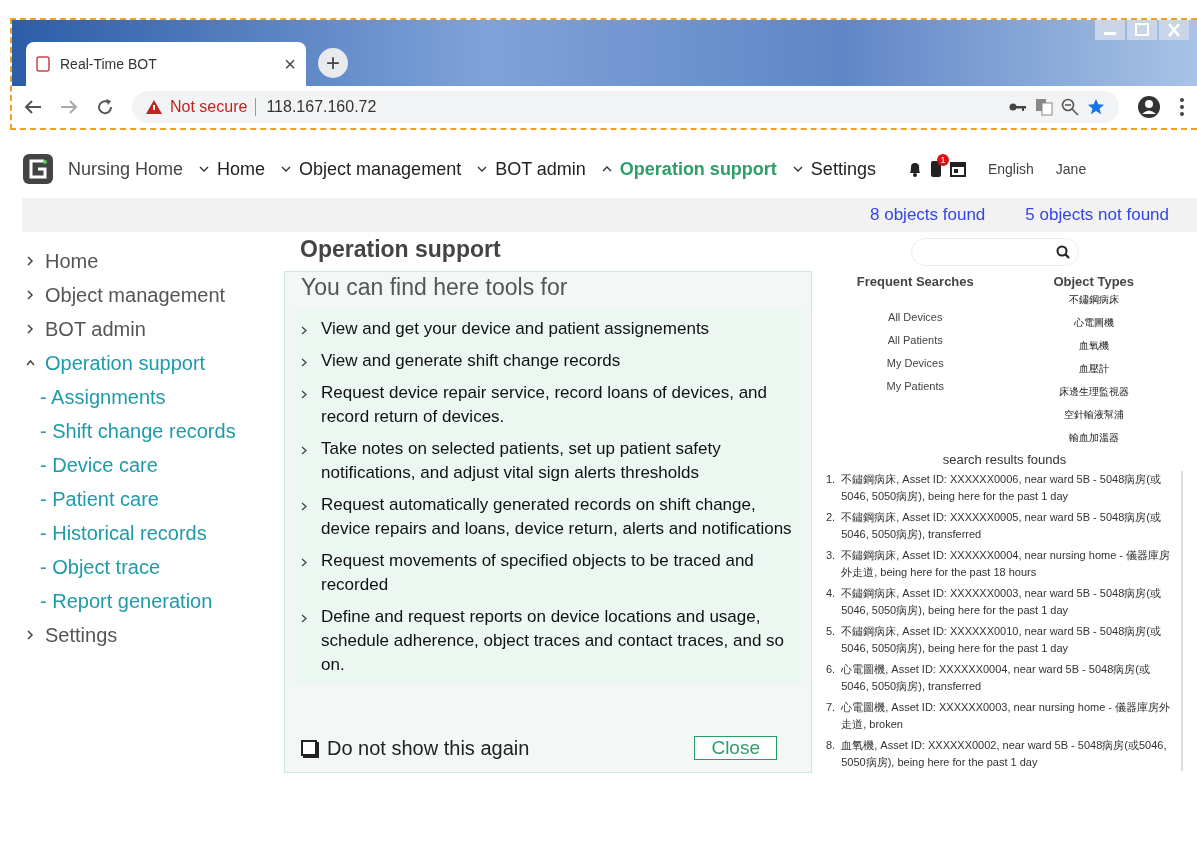  What do you see at coordinates (1018, 107) in the screenshot?
I see `key-icon` at bounding box center [1018, 107].